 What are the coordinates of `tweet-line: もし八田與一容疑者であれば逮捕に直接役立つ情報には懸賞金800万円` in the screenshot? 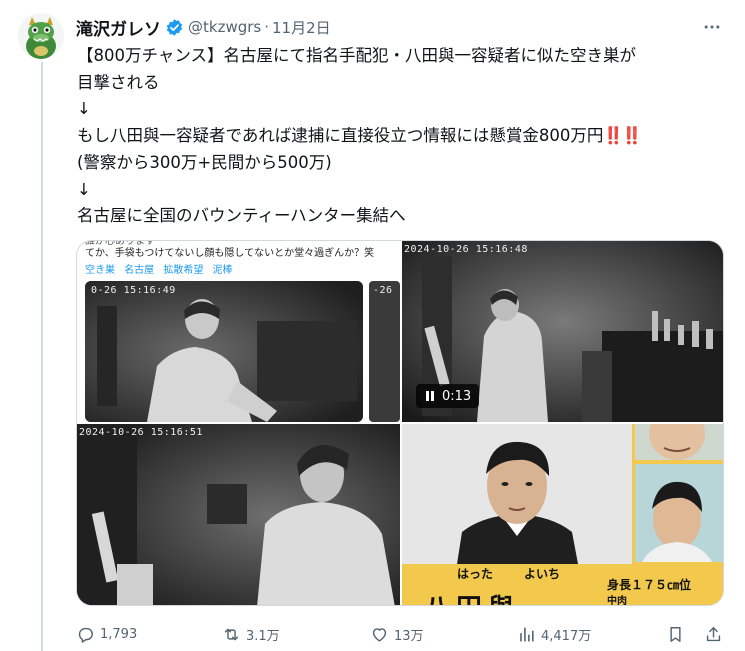 It's located at (340, 136).